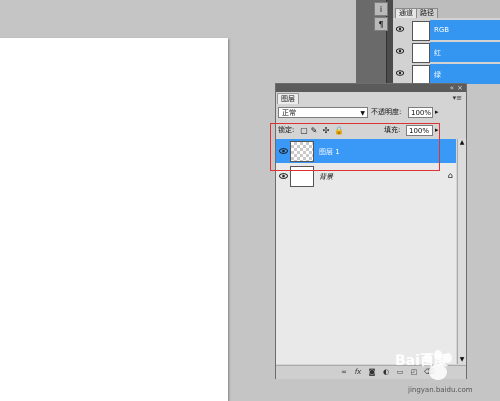 This screenshot has width=500, height=401. I want to click on close-icon: ×, so click(460, 88).